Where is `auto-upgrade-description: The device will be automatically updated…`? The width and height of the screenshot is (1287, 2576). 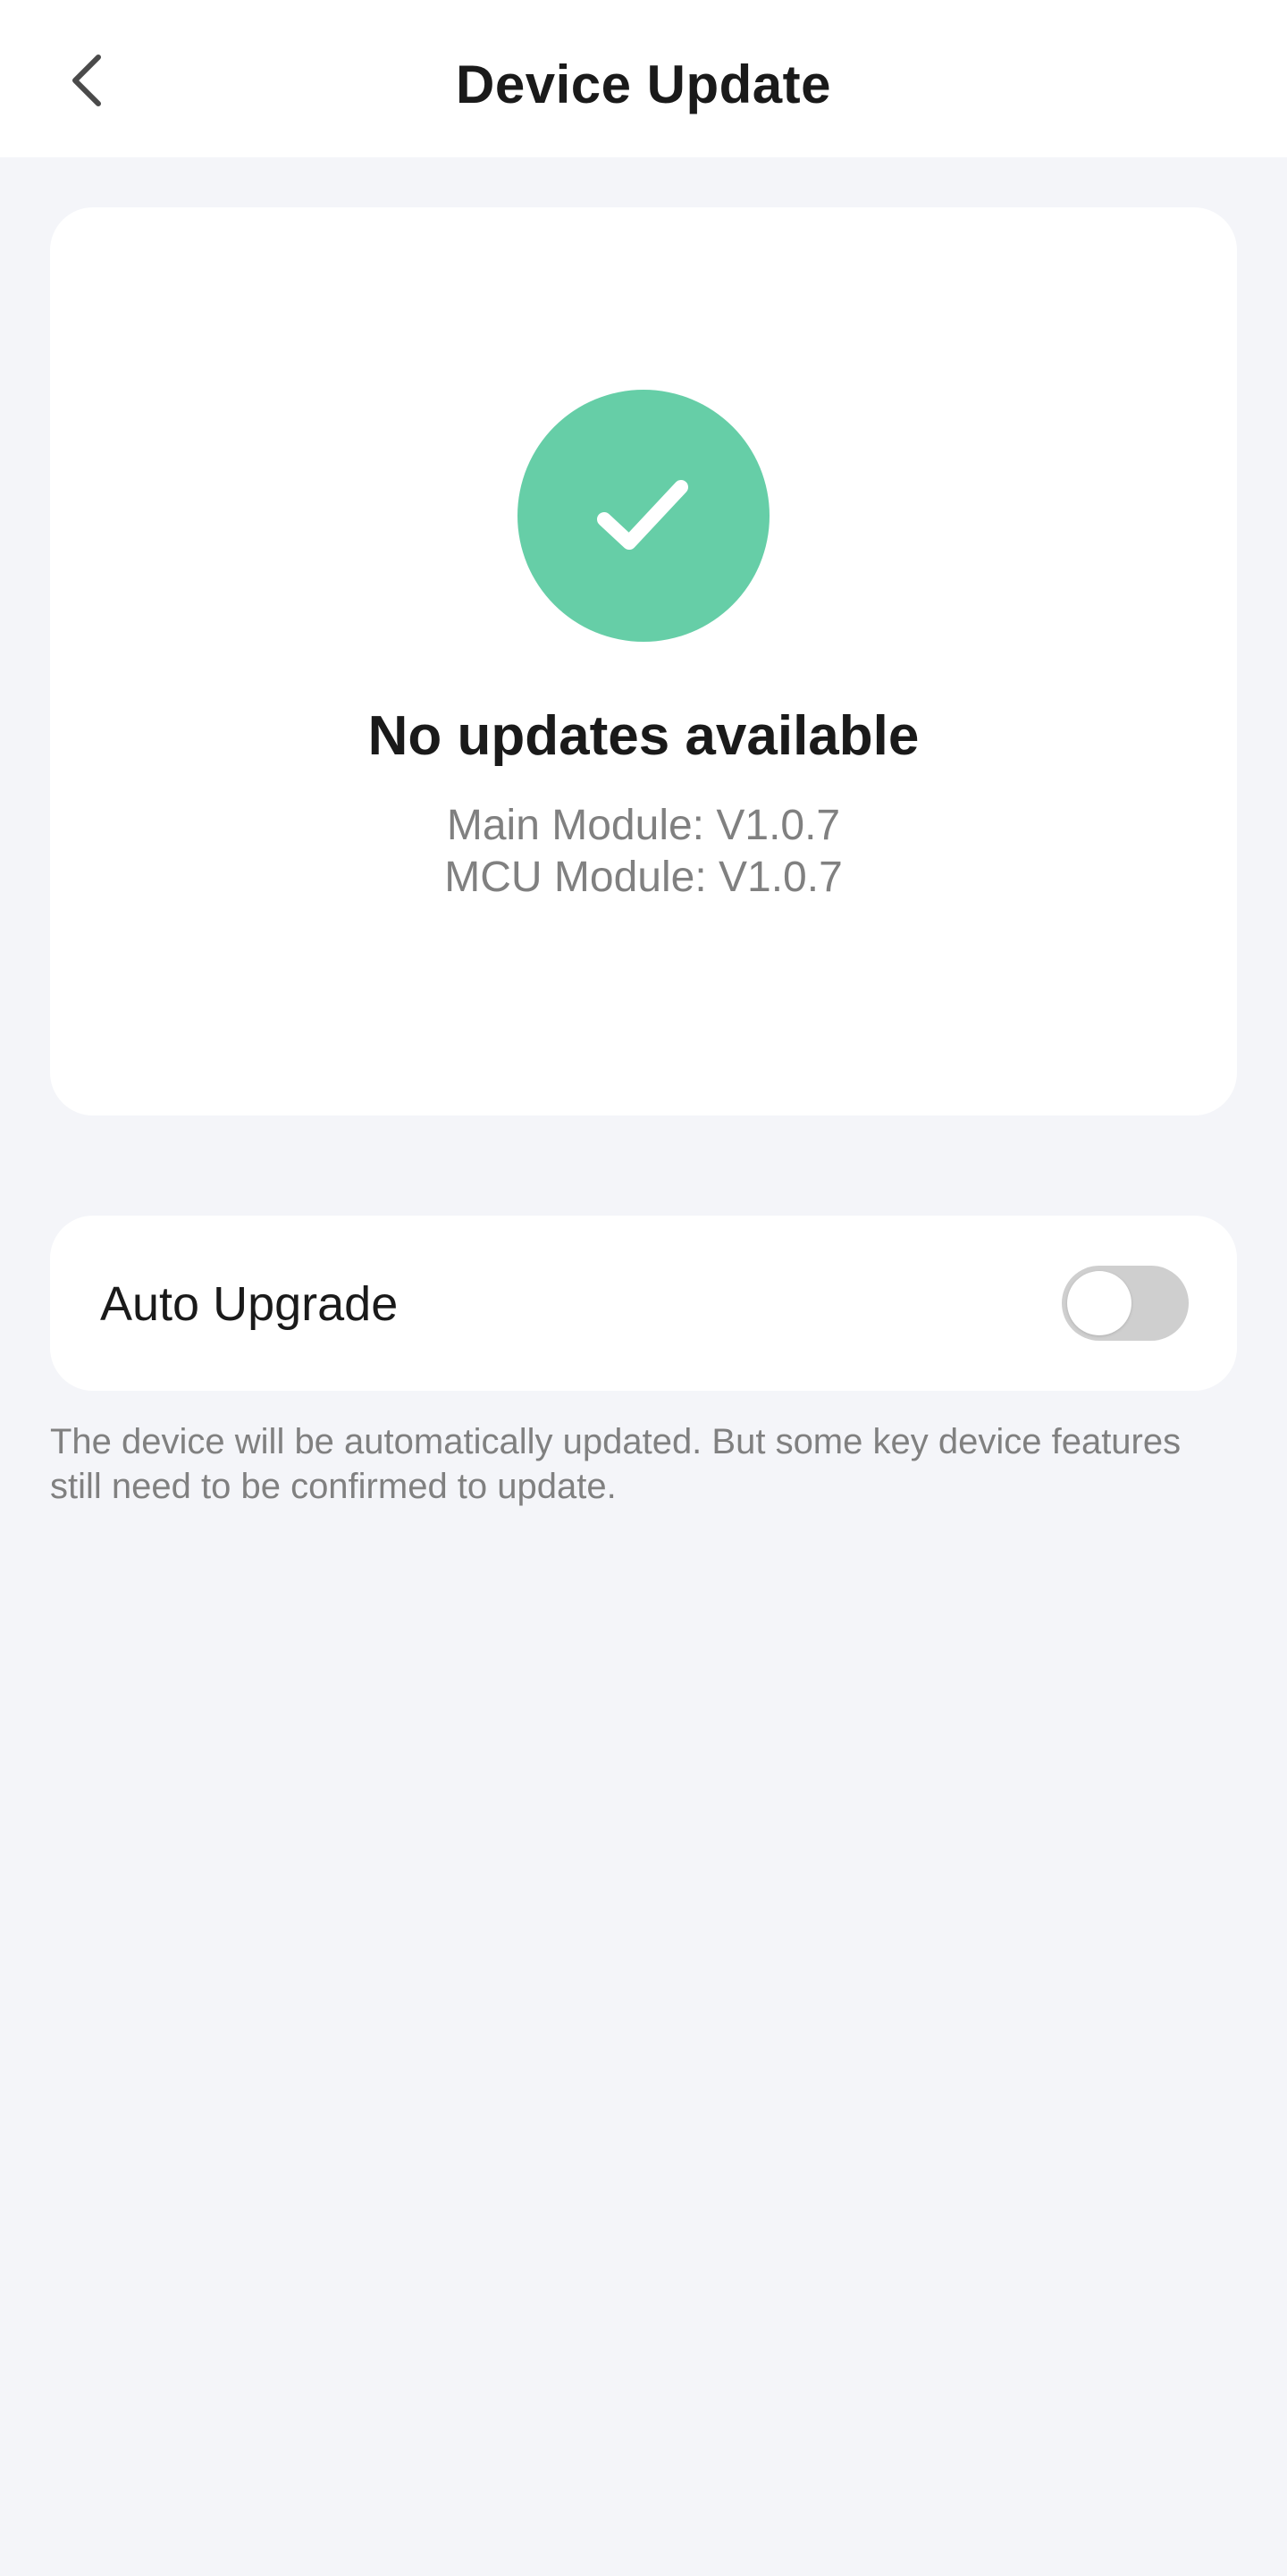 auto-upgrade-description: The device will be automatically updated… is located at coordinates (616, 1464).